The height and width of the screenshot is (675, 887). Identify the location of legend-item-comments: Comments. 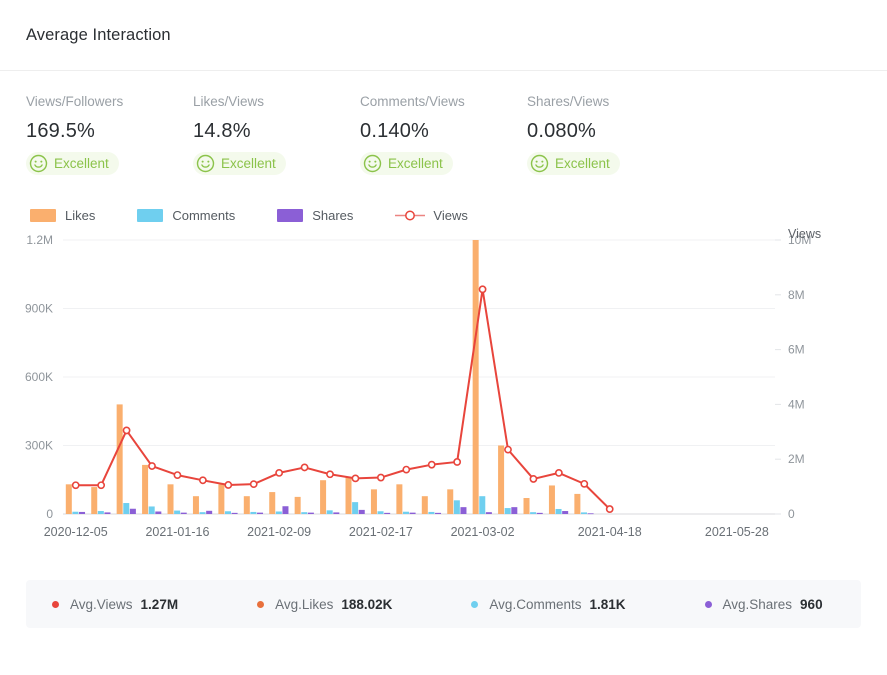
(186, 215).